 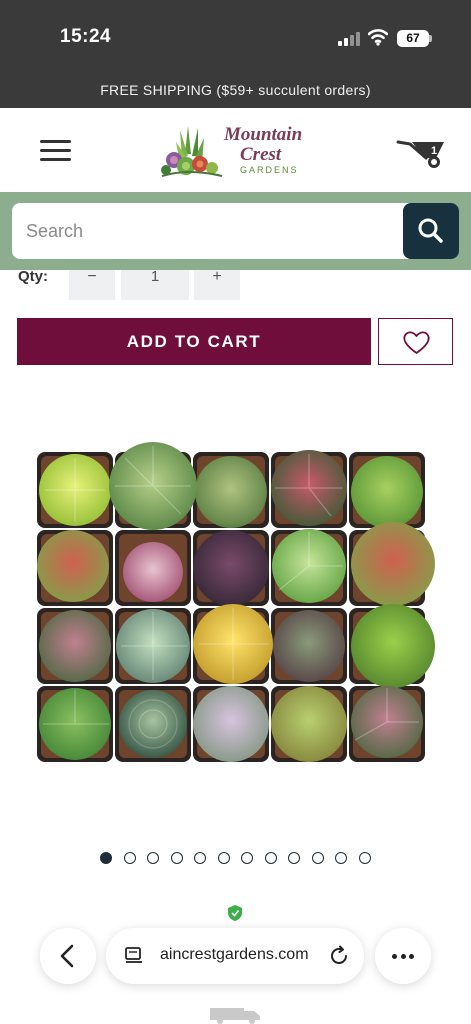 What do you see at coordinates (423, 152) in the screenshot?
I see `wheelbarrow-cart-icon: 1` at bounding box center [423, 152].